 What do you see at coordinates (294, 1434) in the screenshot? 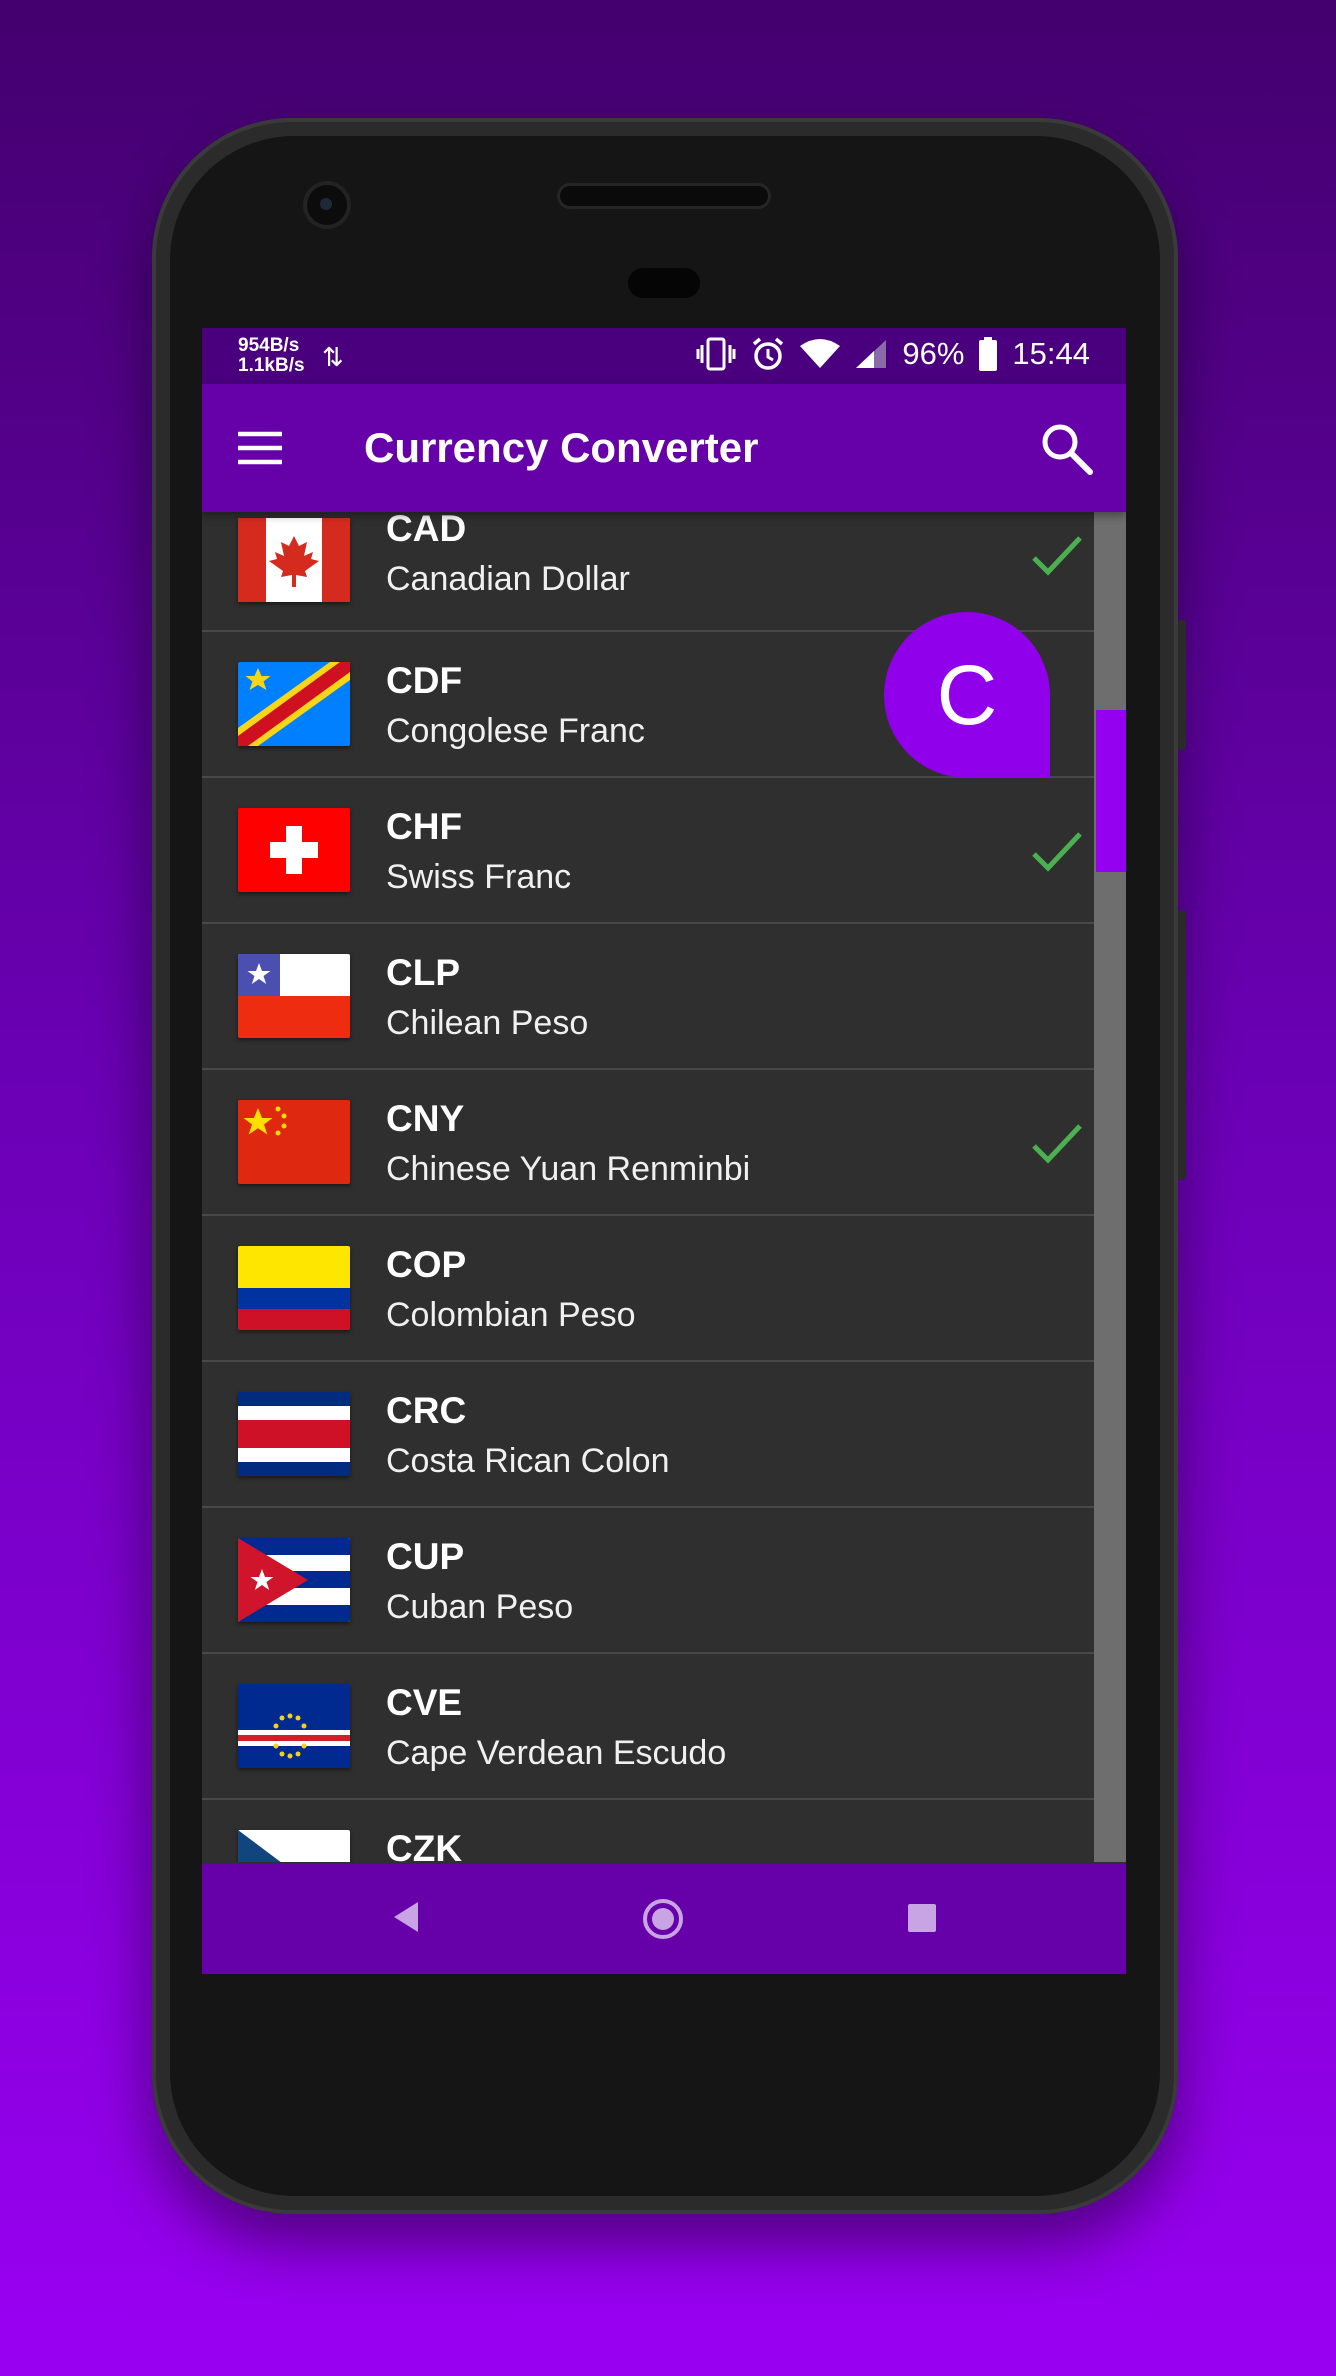
I see `costa-rica-flag-icon` at bounding box center [294, 1434].